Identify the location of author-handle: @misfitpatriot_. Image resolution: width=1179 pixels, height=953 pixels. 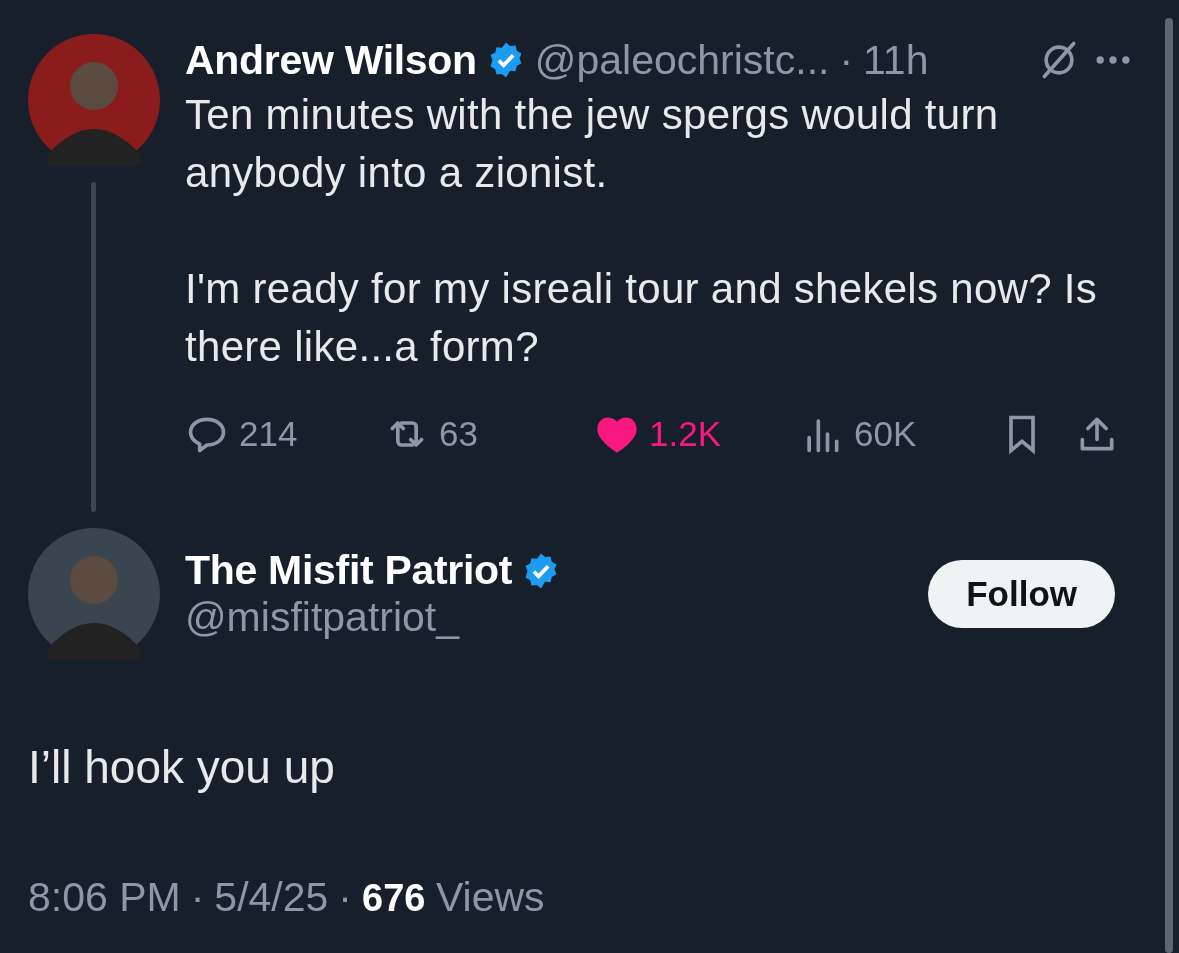
(557, 617).